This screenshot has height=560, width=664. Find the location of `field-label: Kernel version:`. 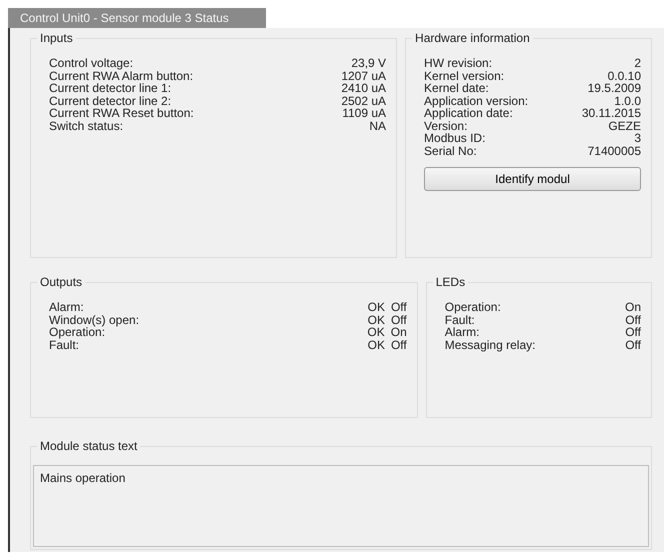

field-label: Kernel version: is located at coordinates (464, 76).